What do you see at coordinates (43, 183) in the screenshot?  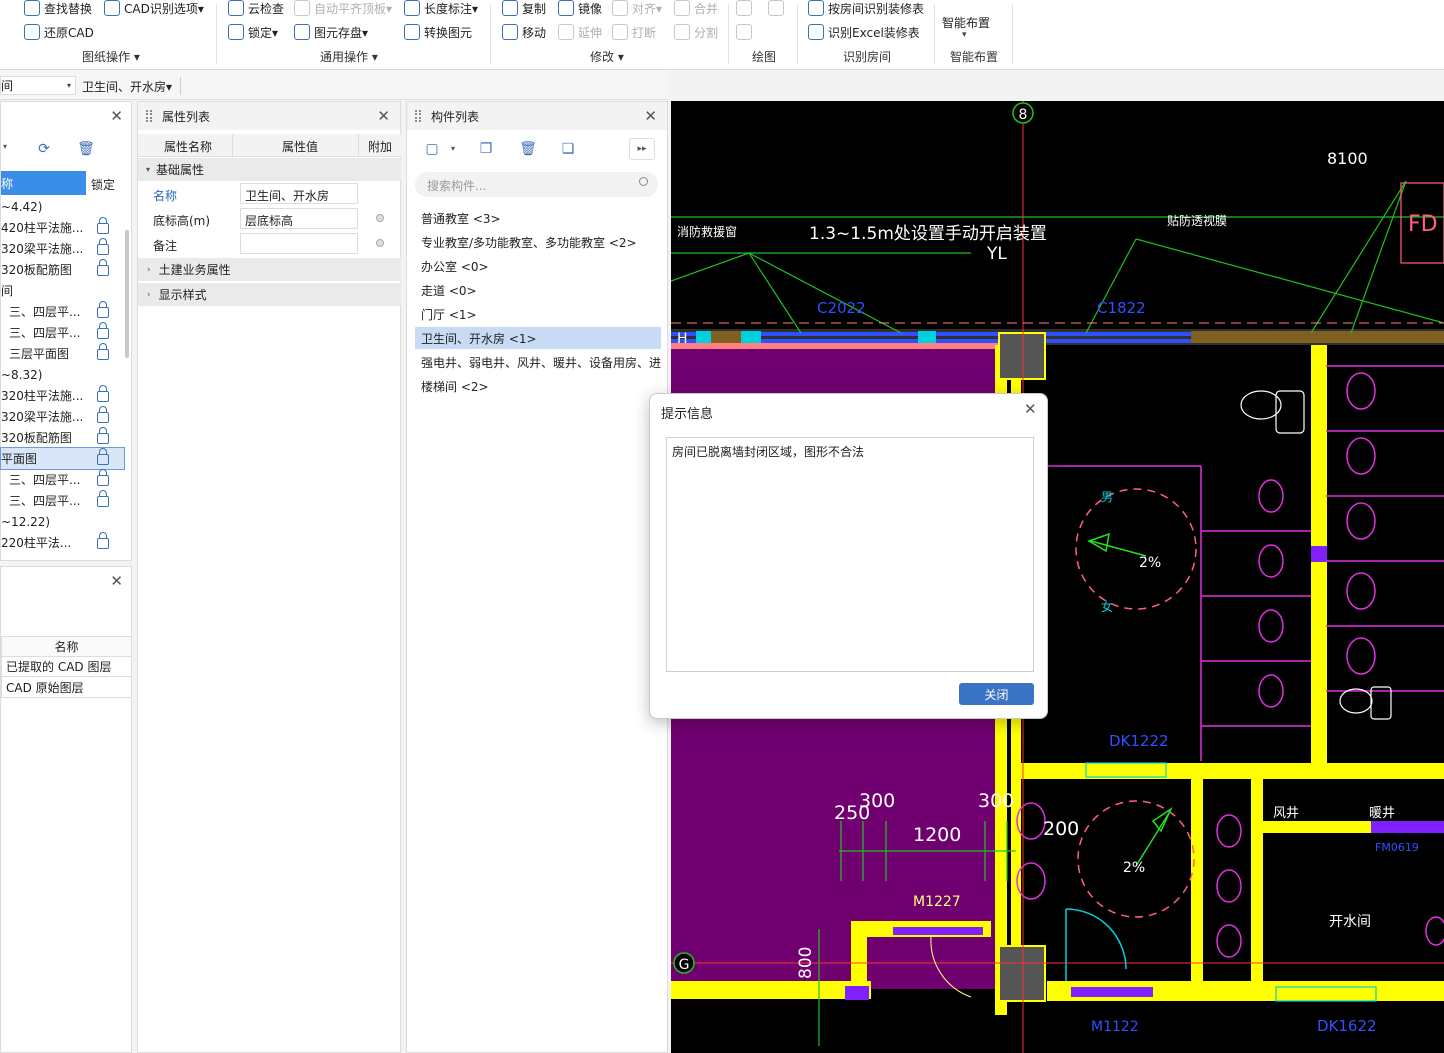 I see `column-header-name: 称` at bounding box center [43, 183].